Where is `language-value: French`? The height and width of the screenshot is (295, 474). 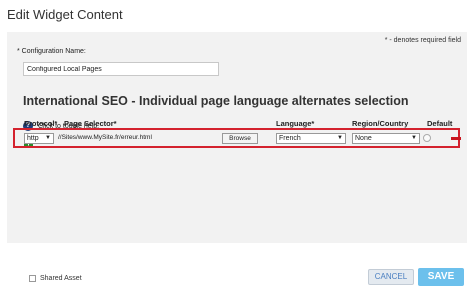 language-value: French is located at coordinates (290, 138).